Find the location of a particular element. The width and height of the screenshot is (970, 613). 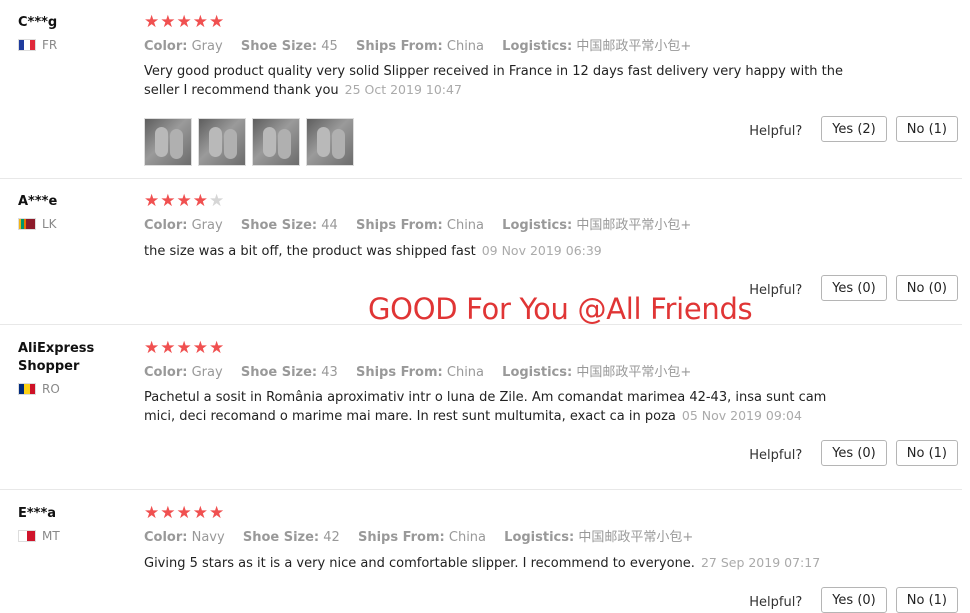

attr-shoe-size: Shoe Size: 42 is located at coordinates (291, 537).